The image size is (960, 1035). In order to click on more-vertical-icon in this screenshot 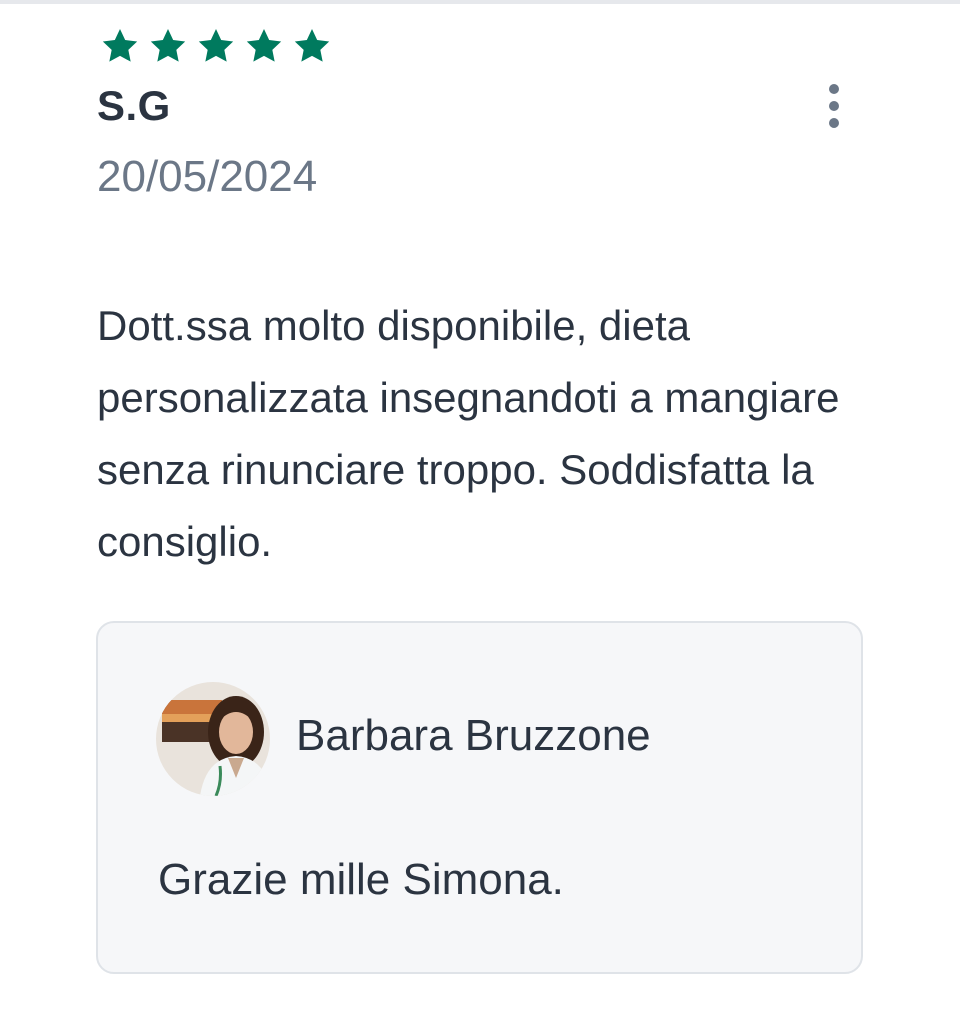, I will do `click(834, 89)`.